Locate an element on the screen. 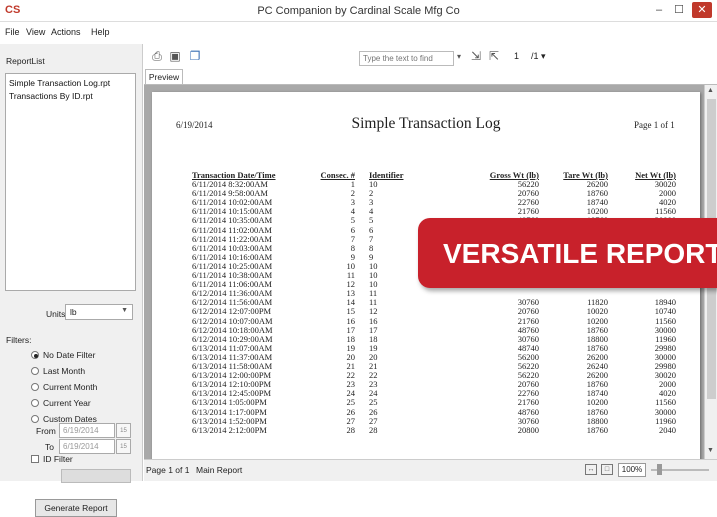 Image resolution: width=717 pixels, height=517 pixels. id-filter-row: ID Filter is located at coordinates (52, 459).